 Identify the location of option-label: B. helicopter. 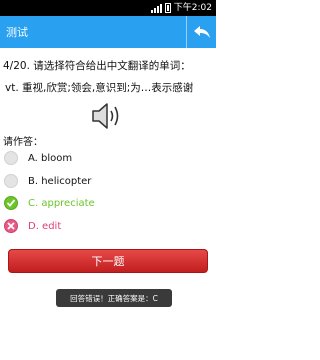
(60, 181).